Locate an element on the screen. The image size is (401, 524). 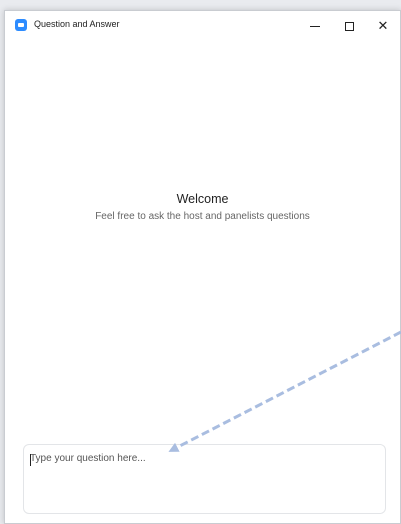
question-input-container is located at coordinates (204, 479).